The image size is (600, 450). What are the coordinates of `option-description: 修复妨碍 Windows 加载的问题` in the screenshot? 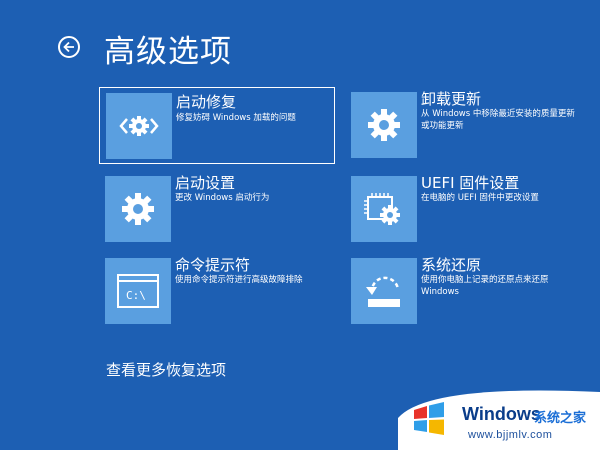 It's located at (236, 118).